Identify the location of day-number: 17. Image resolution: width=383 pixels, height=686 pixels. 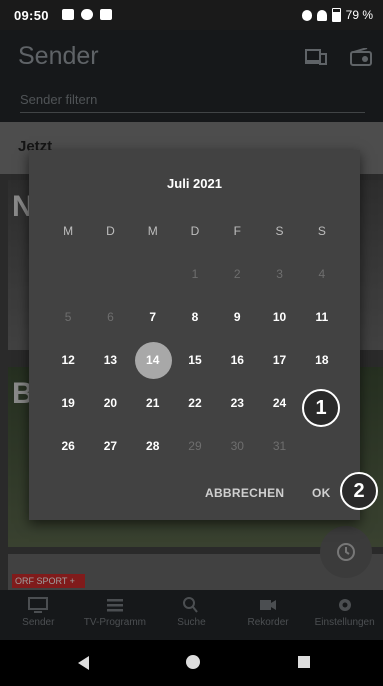
(279, 360).